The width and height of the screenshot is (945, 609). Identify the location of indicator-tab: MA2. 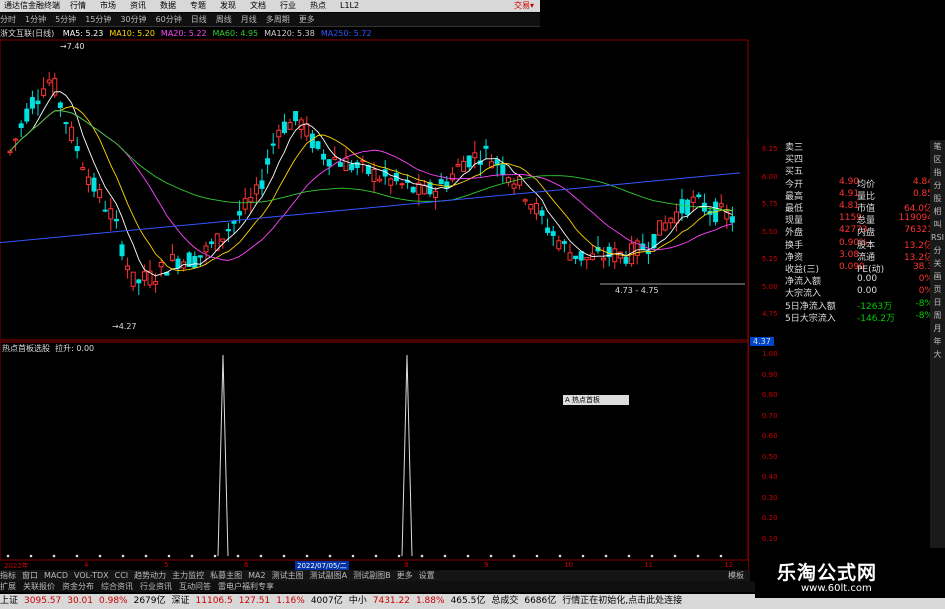
(256, 575).